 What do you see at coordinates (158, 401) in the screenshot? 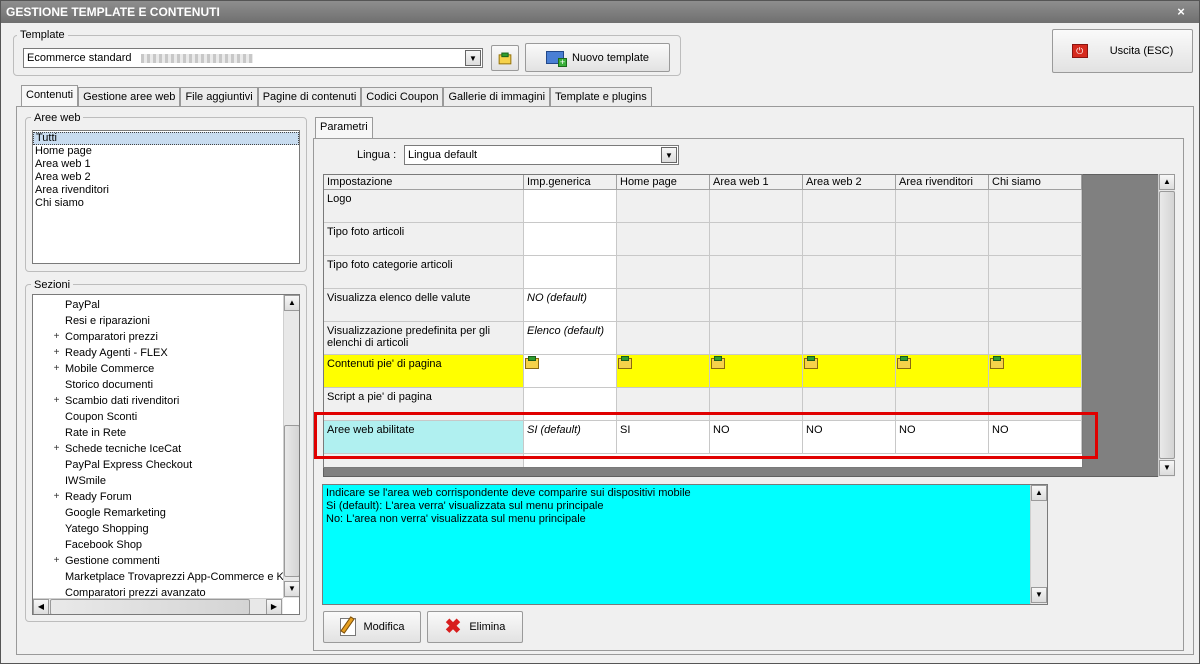
I see `tree-item: + Scambio dati rivenditori` at bounding box center [158, 401].